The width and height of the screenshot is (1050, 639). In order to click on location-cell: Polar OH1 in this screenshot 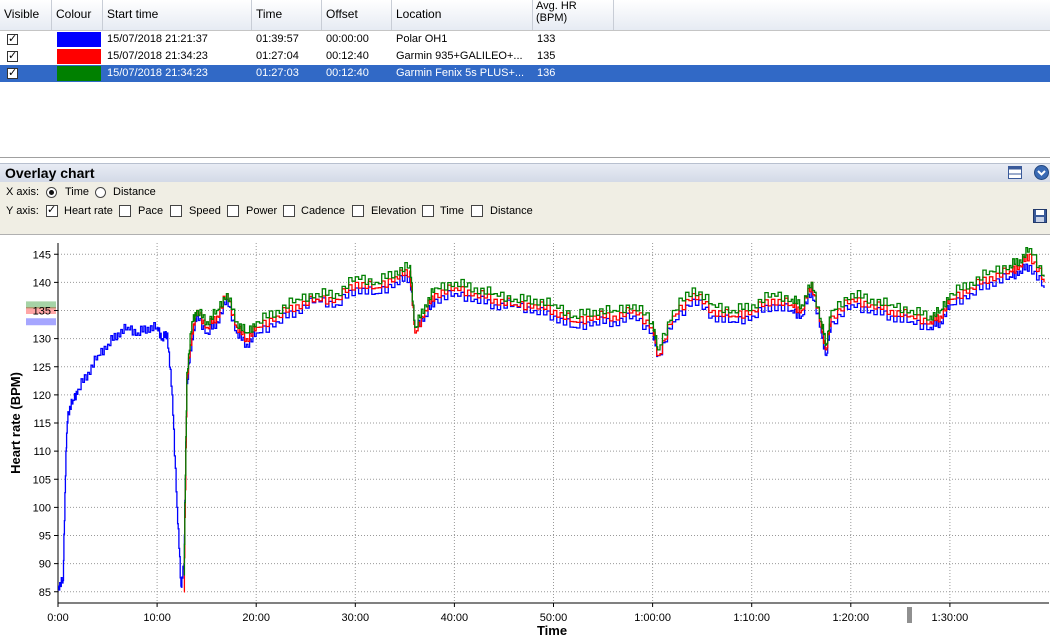, I will do `click(422, 39)`.